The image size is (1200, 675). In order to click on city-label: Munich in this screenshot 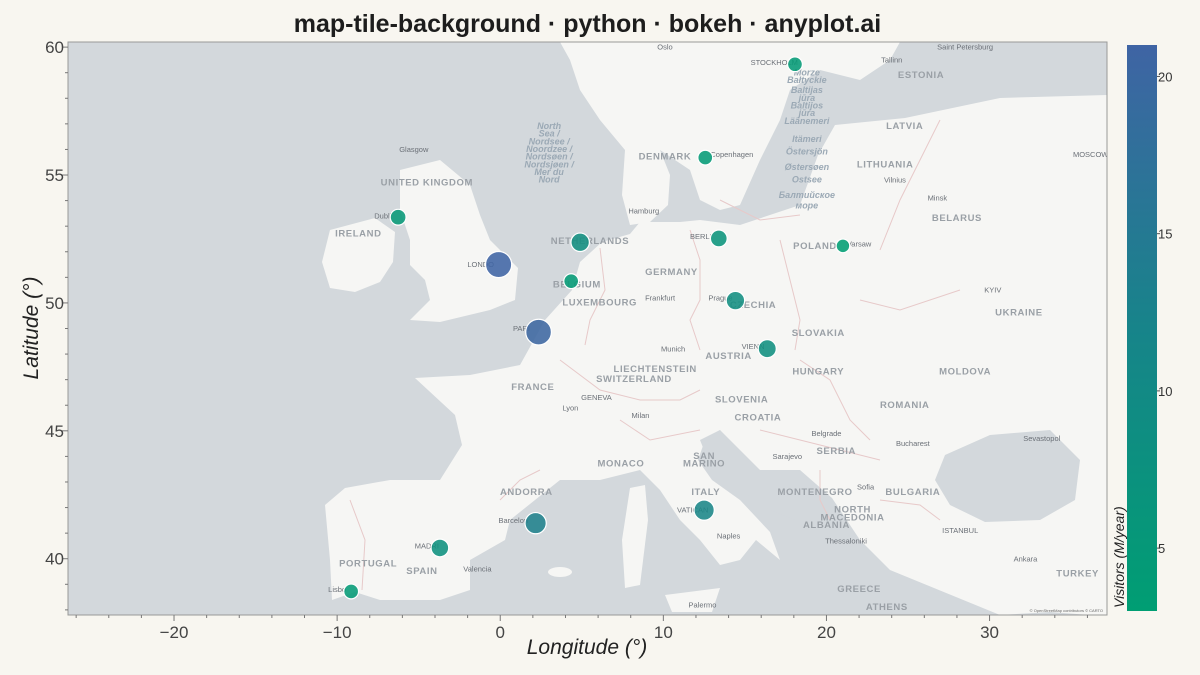, I will do `click(673, 349)`.